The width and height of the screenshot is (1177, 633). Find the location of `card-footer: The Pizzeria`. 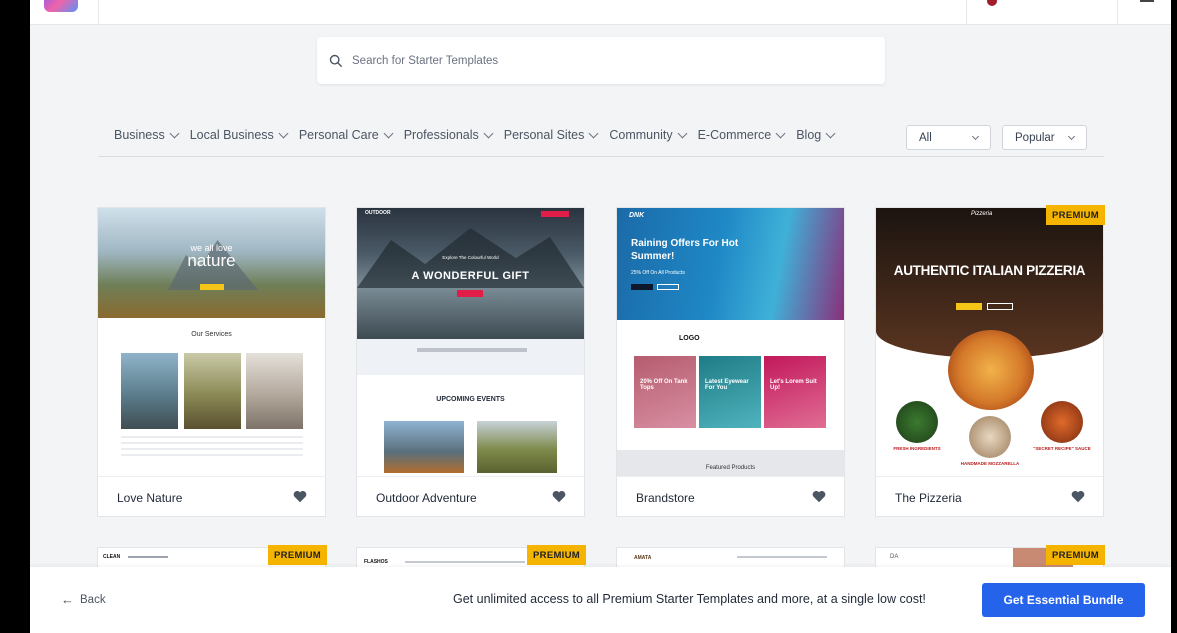

card-footer: The Pizzeria is located at coordinates (989, 496).